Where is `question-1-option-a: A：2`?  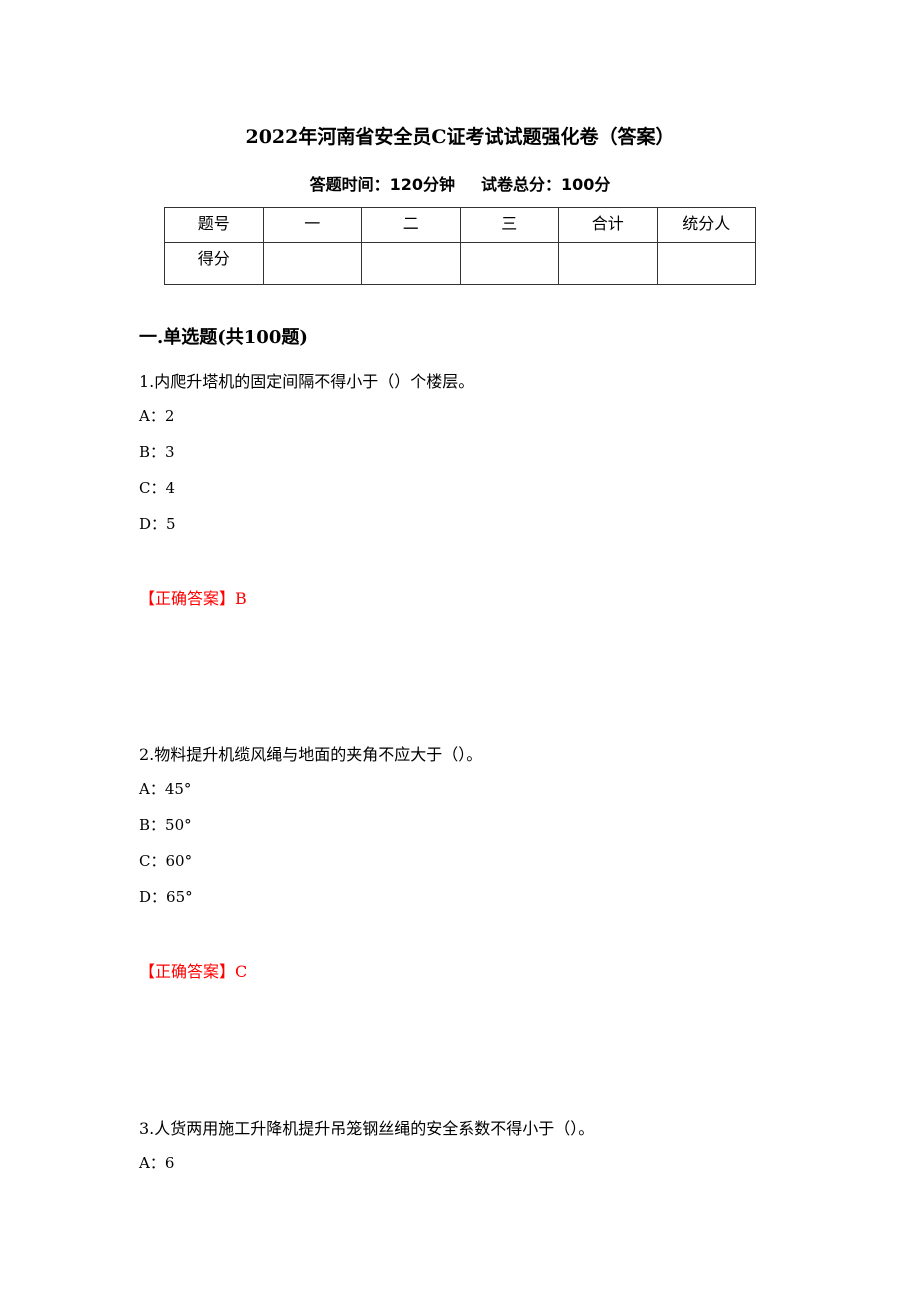
question-1-option-a: A：2 is located at coordinates (157, 416).